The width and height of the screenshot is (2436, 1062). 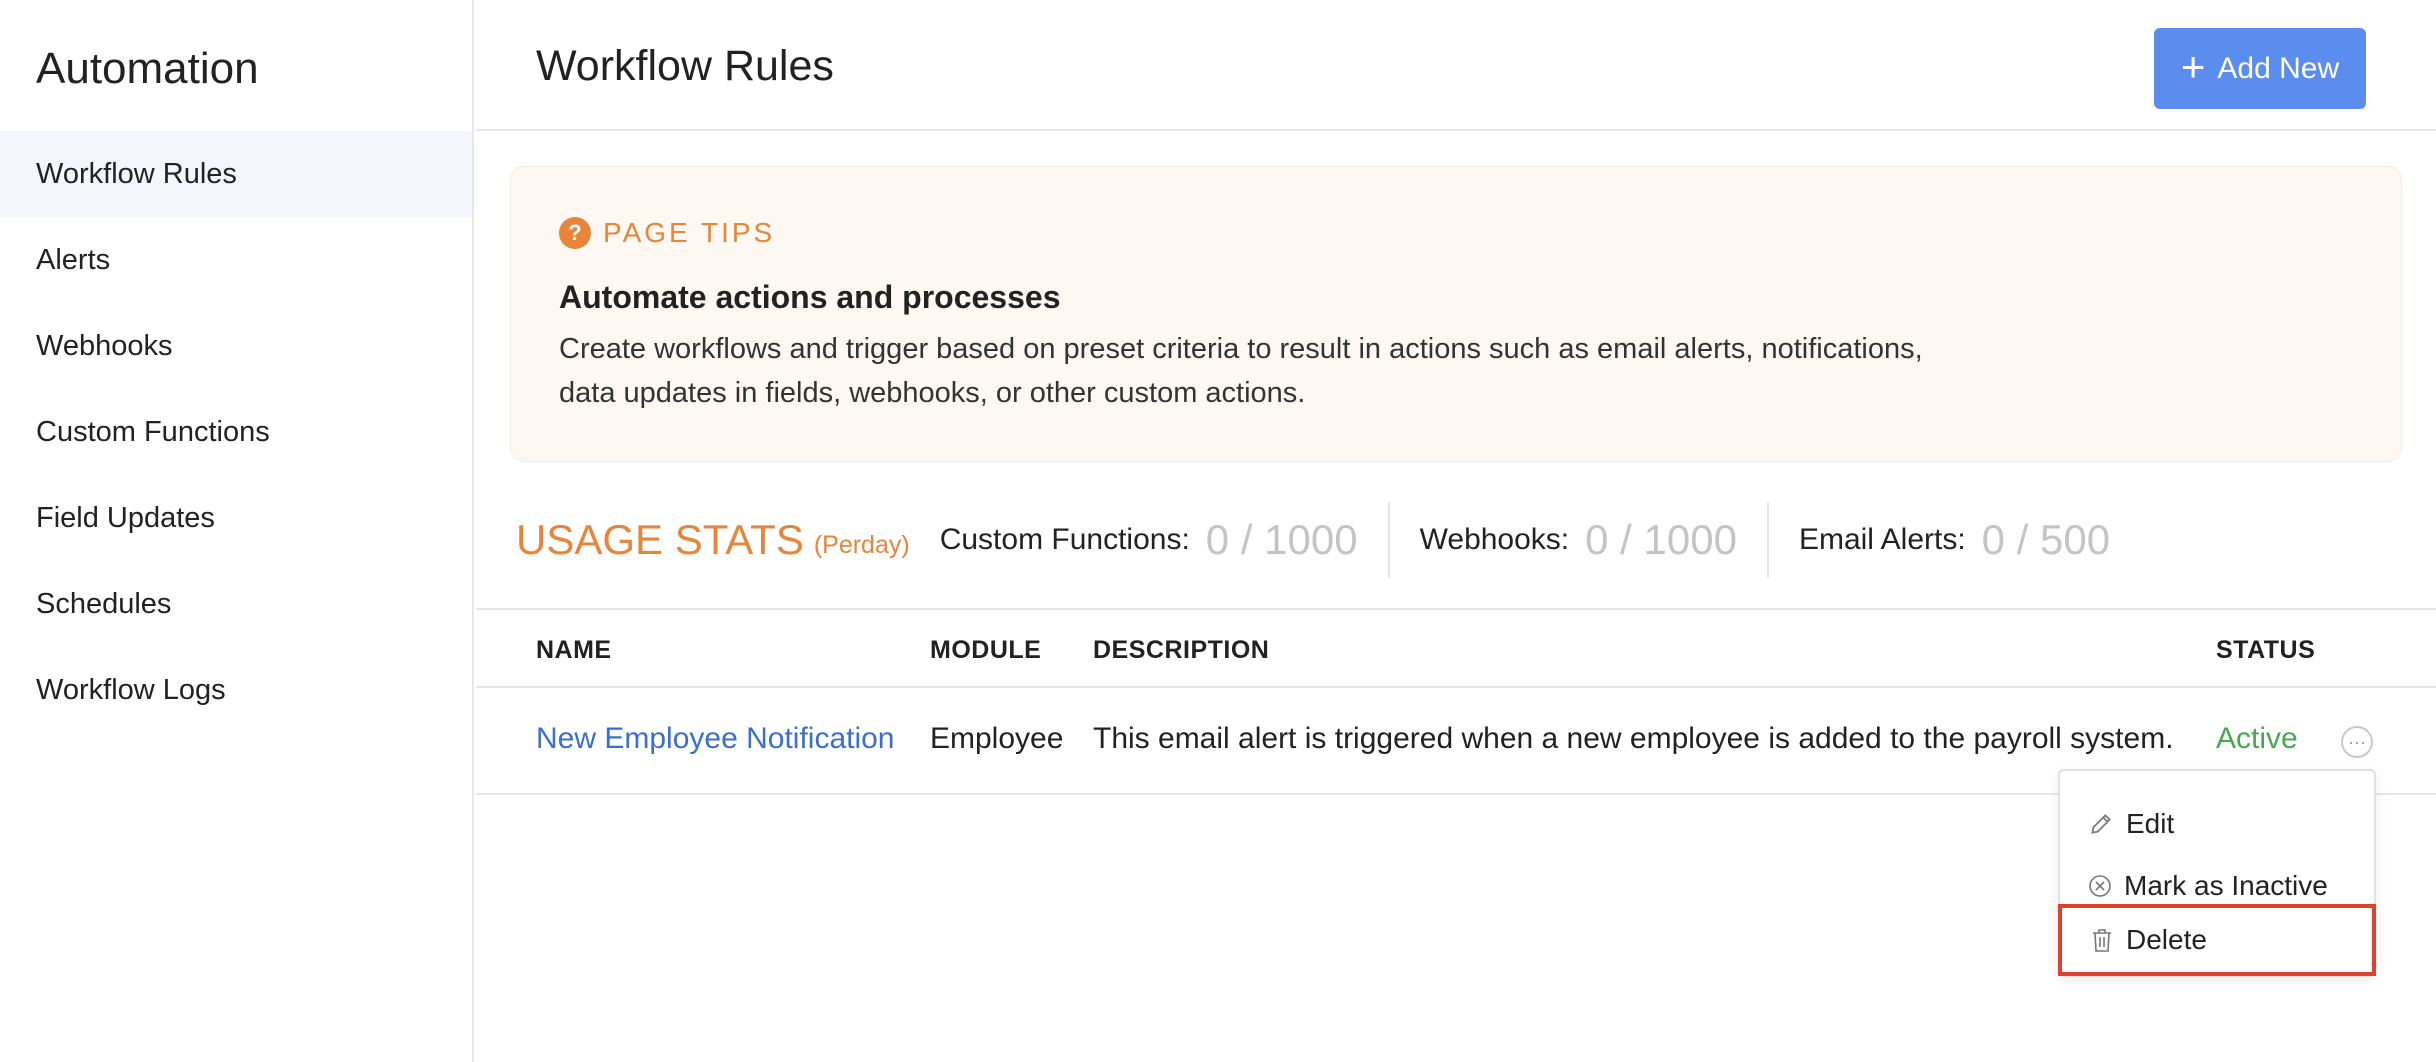 What do you see at coordinates (2217, 940) in the screenshot?
I see `menu-item-delete: Delete` at bounding box center [2217, 940].